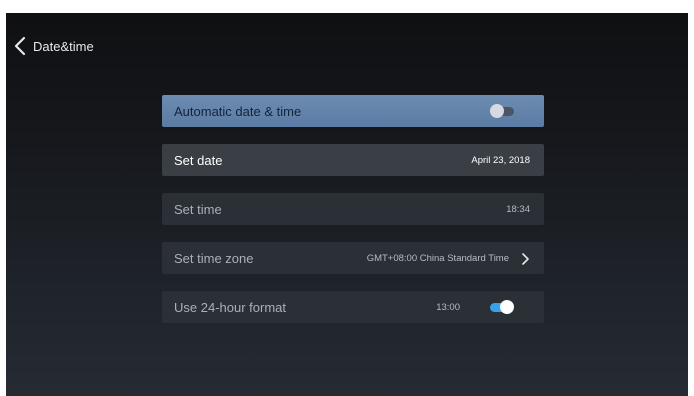 Image resolution: width=694 pixels, height=396 pixels. What do you see at coordinates (353, 160) in the screenshot?
I see `set-date-row: Set date April 23, 2018` at bounding box center [353, 160].